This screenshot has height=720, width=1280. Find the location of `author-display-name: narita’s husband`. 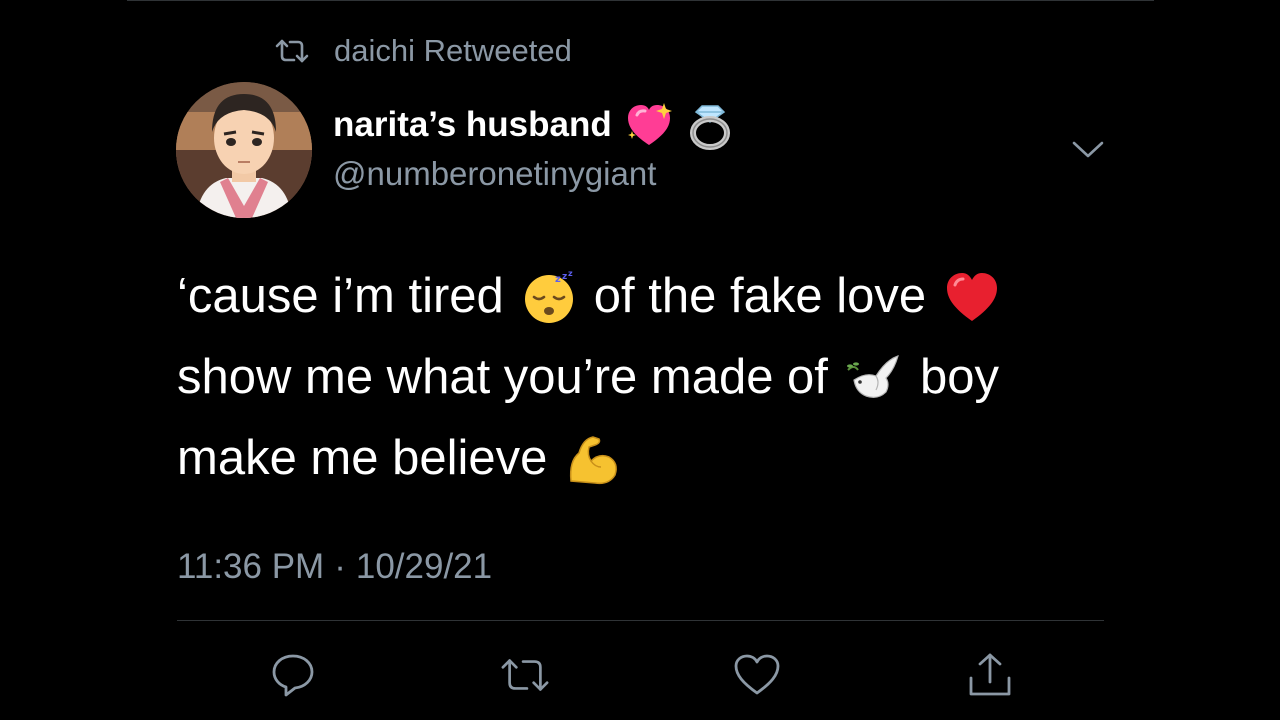

author-display-name: narita’s husband is located at coordinates (472, 124).